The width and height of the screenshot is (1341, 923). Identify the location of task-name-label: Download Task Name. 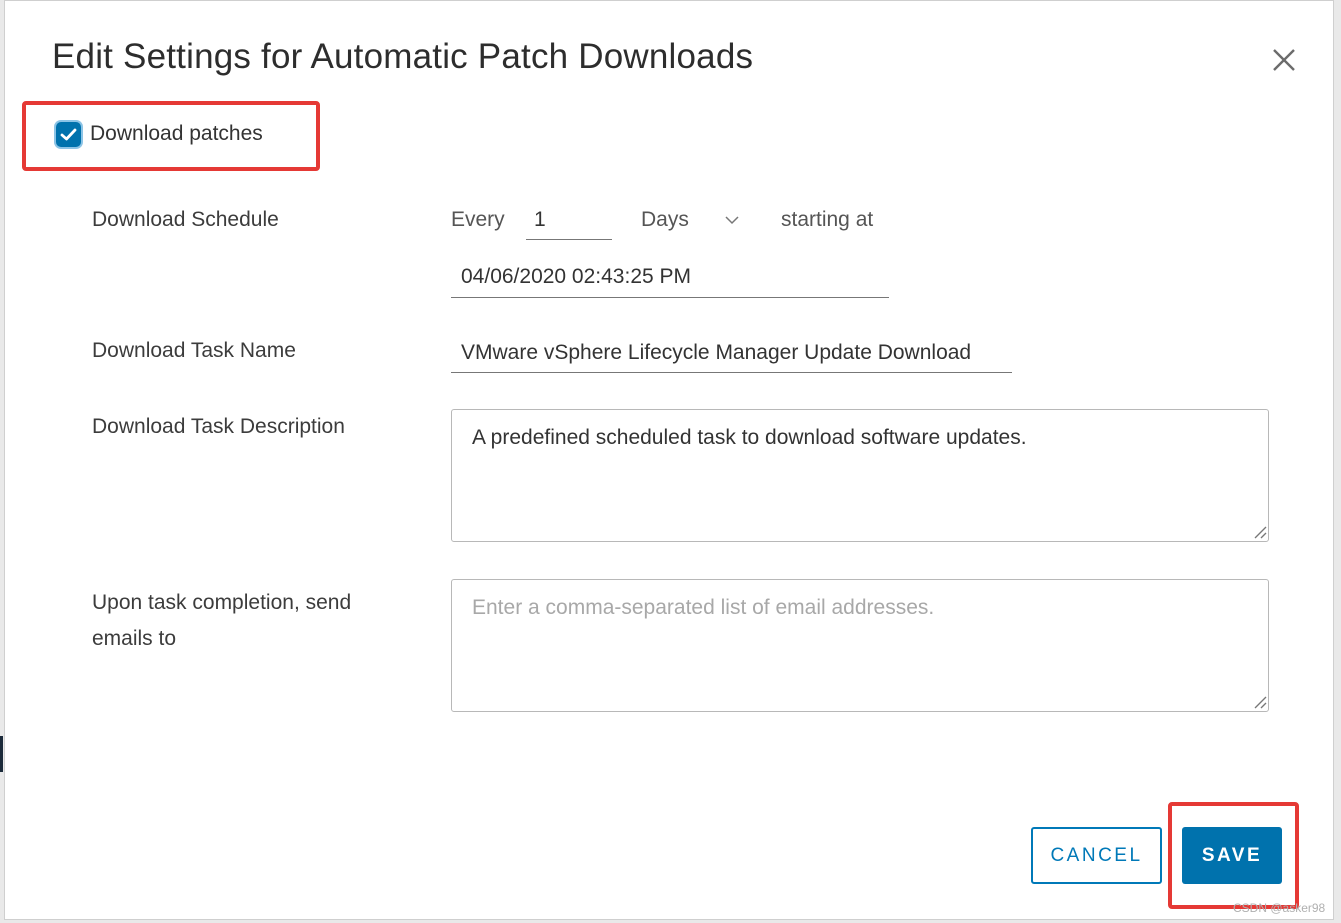
(194, 350).